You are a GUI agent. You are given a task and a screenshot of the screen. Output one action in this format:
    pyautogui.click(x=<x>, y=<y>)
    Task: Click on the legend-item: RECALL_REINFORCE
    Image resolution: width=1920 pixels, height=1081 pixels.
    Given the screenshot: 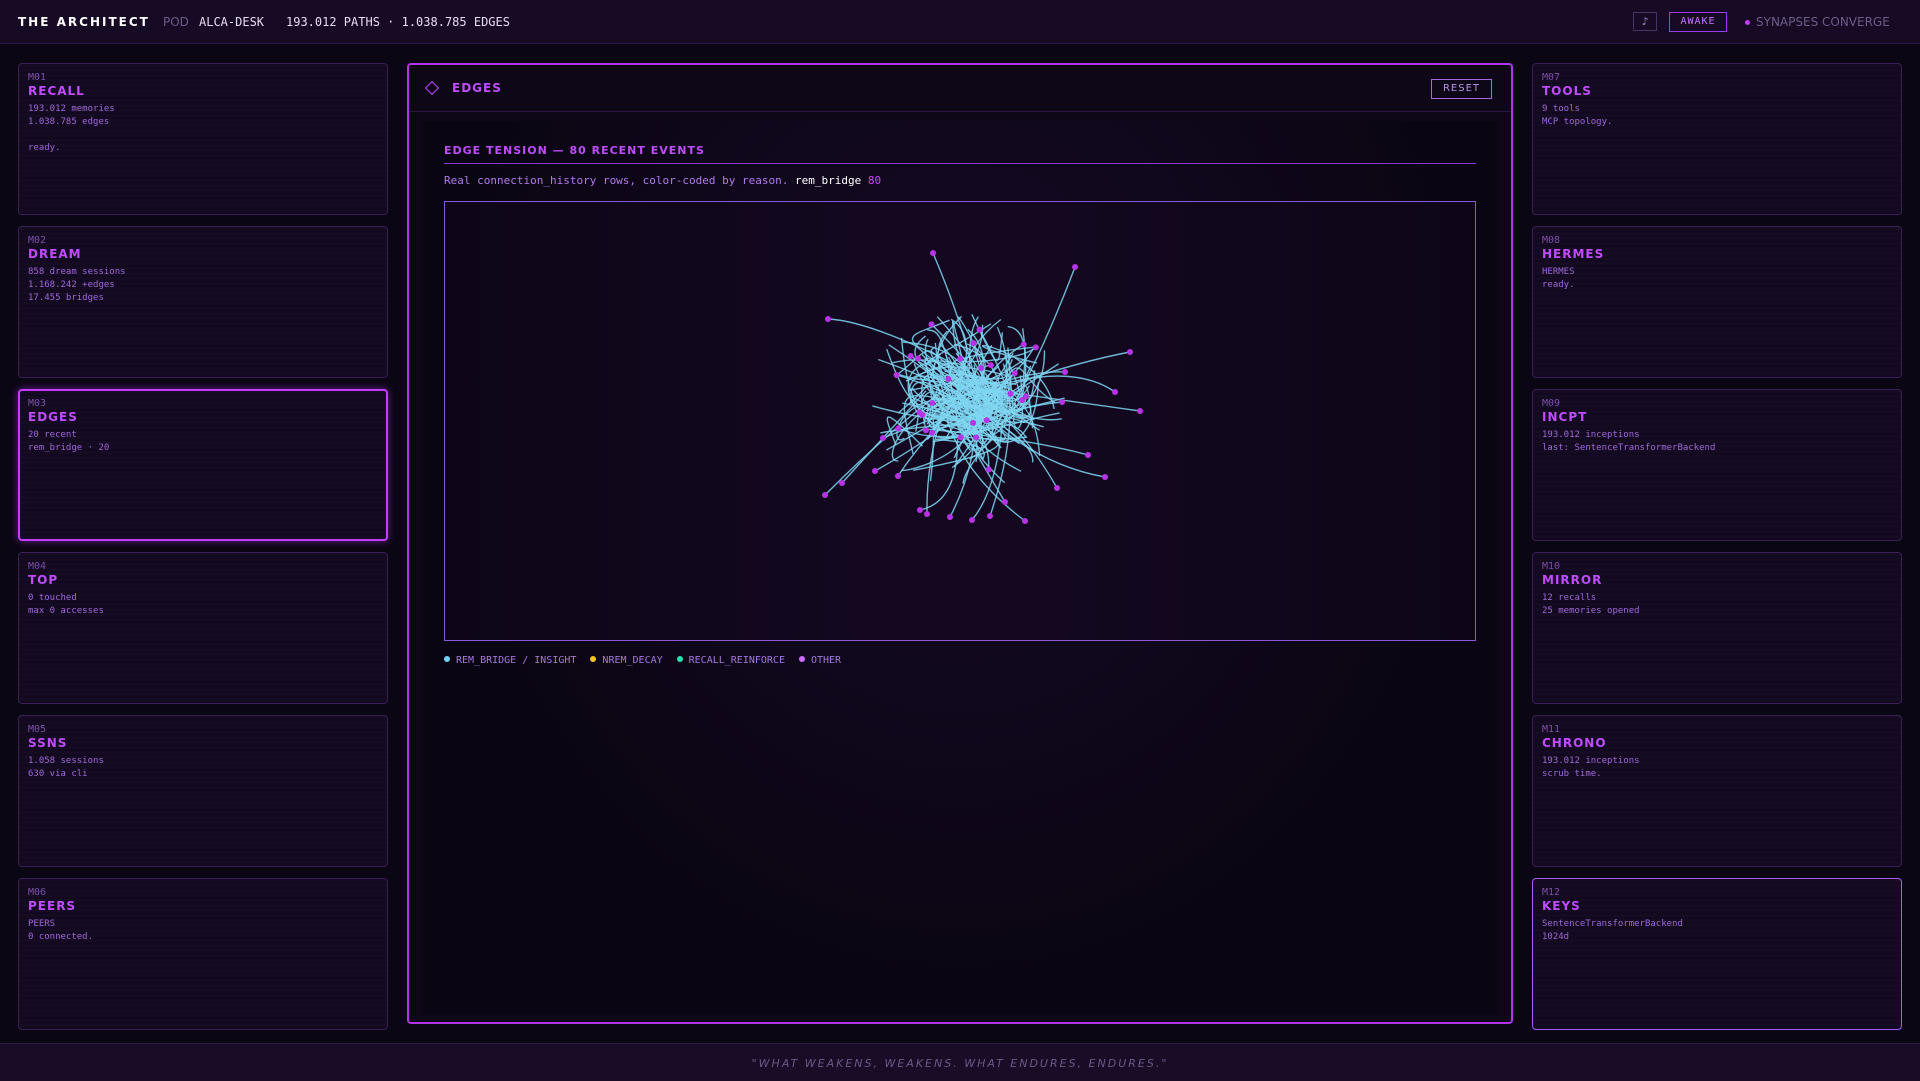 What is the action you would take?
    pyautogui.click(x=730, y=660)
    